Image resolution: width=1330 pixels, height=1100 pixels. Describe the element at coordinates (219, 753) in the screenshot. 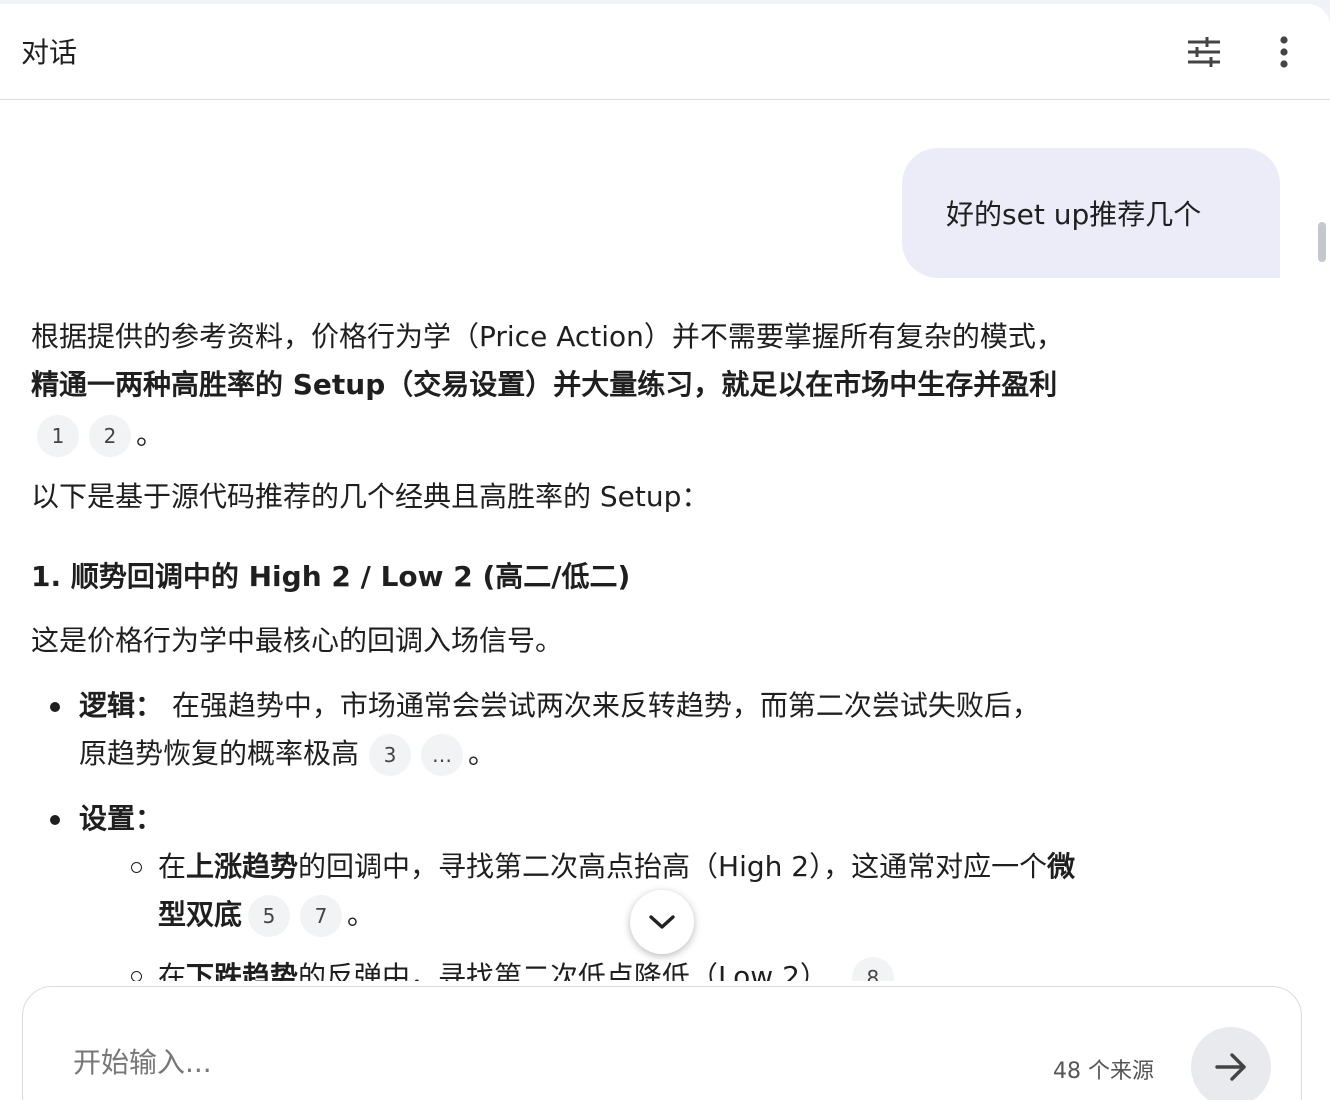

I see `logic-text-2: 原趋势恢复的概率极高` at that location.